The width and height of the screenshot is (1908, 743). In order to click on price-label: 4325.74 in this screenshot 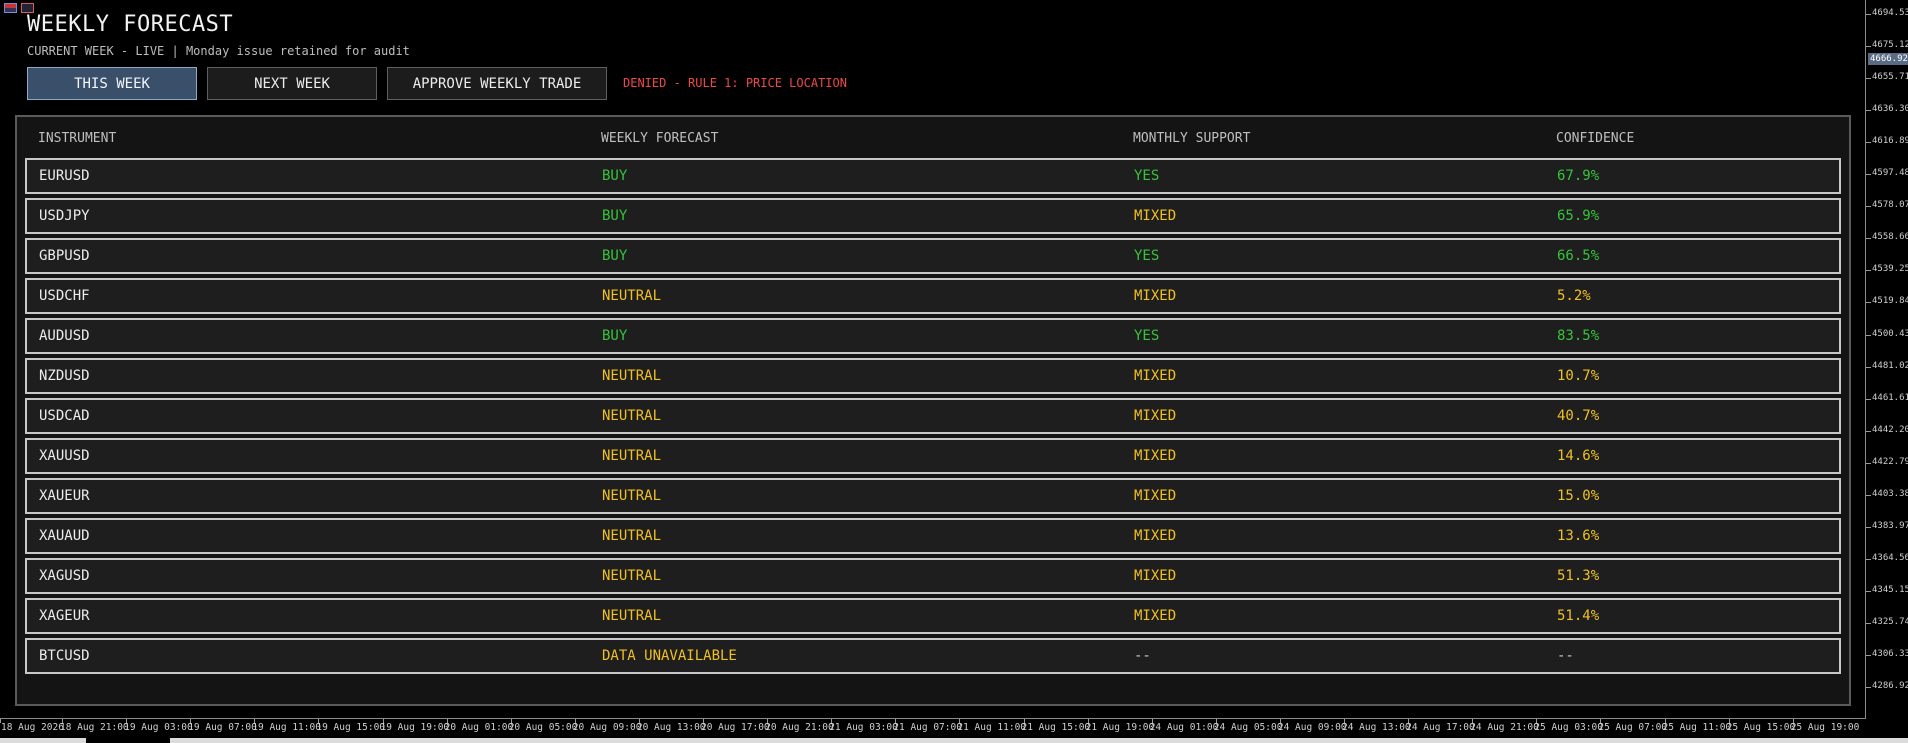, I will do `click(1890, 621)`.